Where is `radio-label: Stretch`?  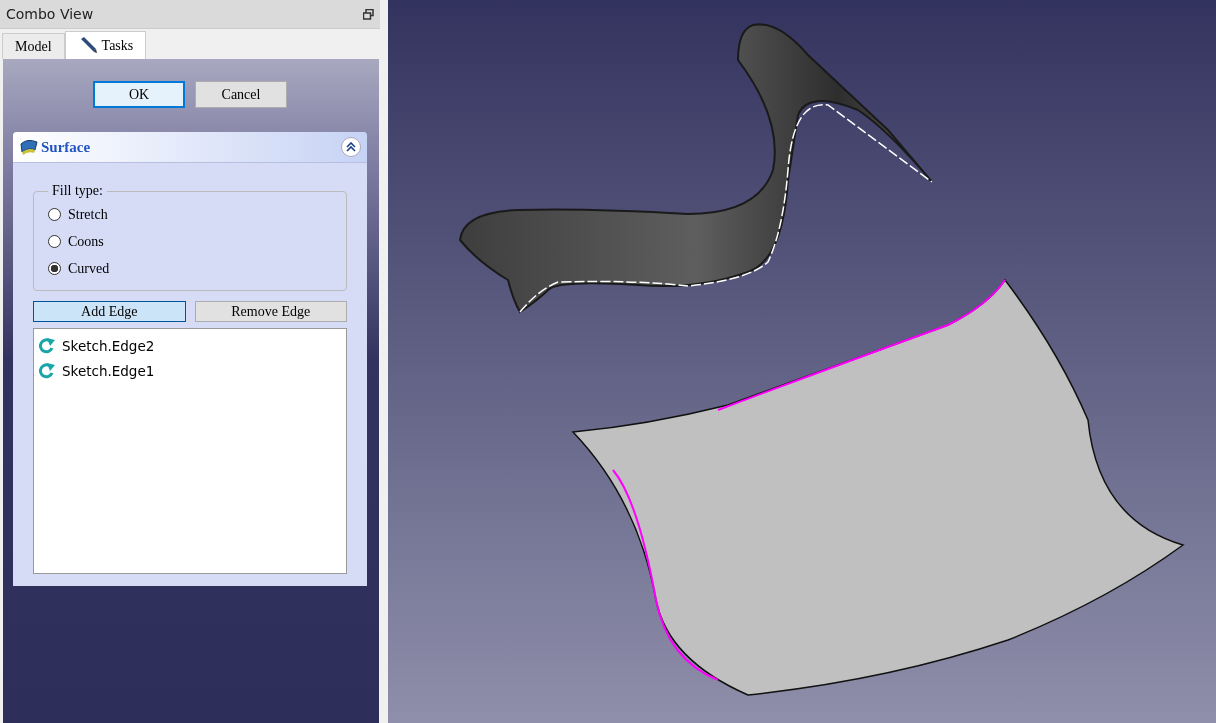 radio-label: Stretch is located at coordinates (88, 214).